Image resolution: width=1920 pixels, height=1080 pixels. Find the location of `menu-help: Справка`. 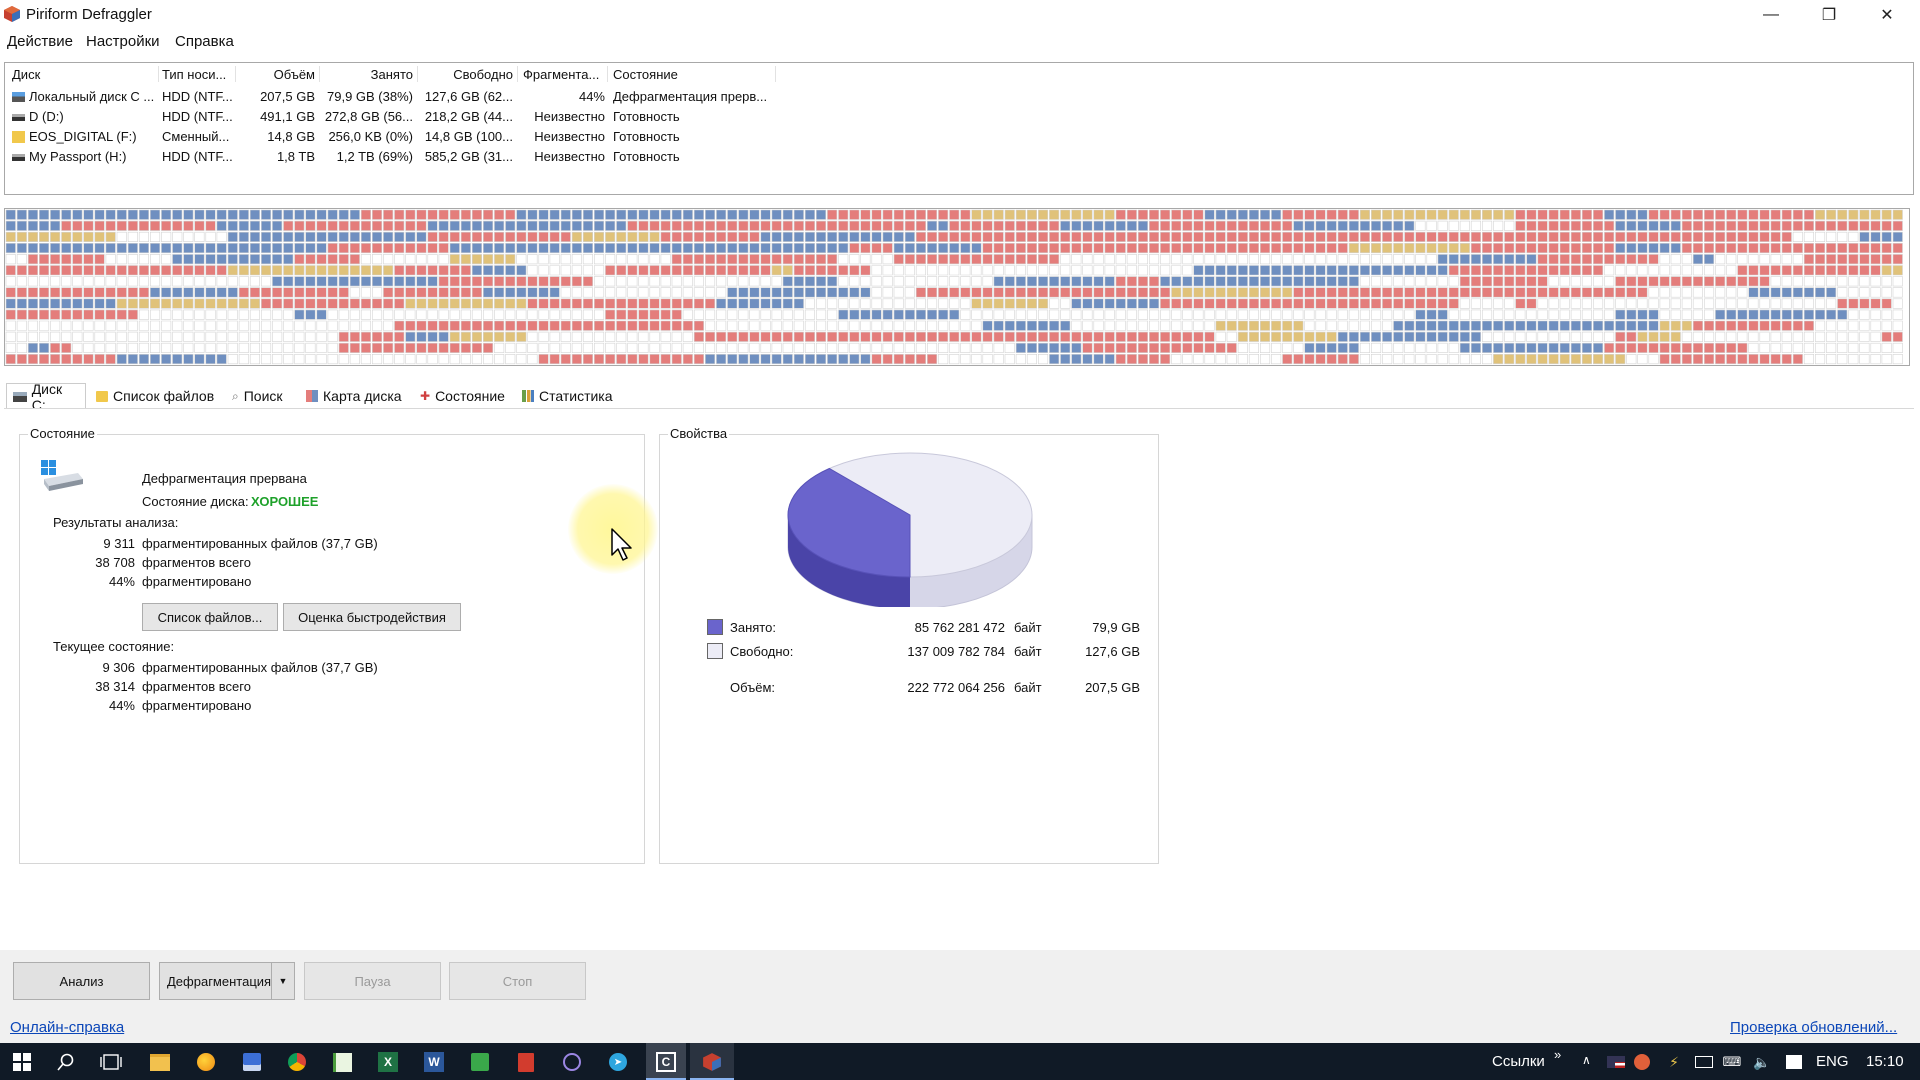

menu-help: Справка is located at coordinates (204, 41).